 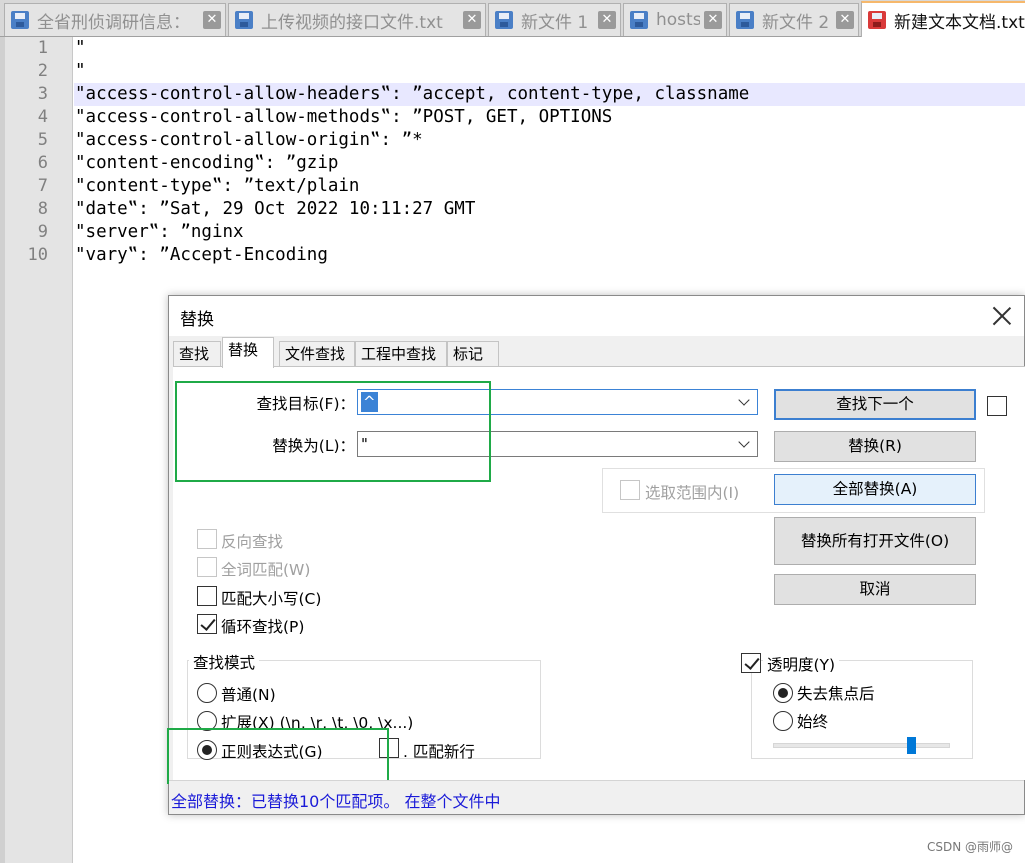 I want to click on tab-label: 上传视频的接口文件.txt, so click(x=352, y=22).